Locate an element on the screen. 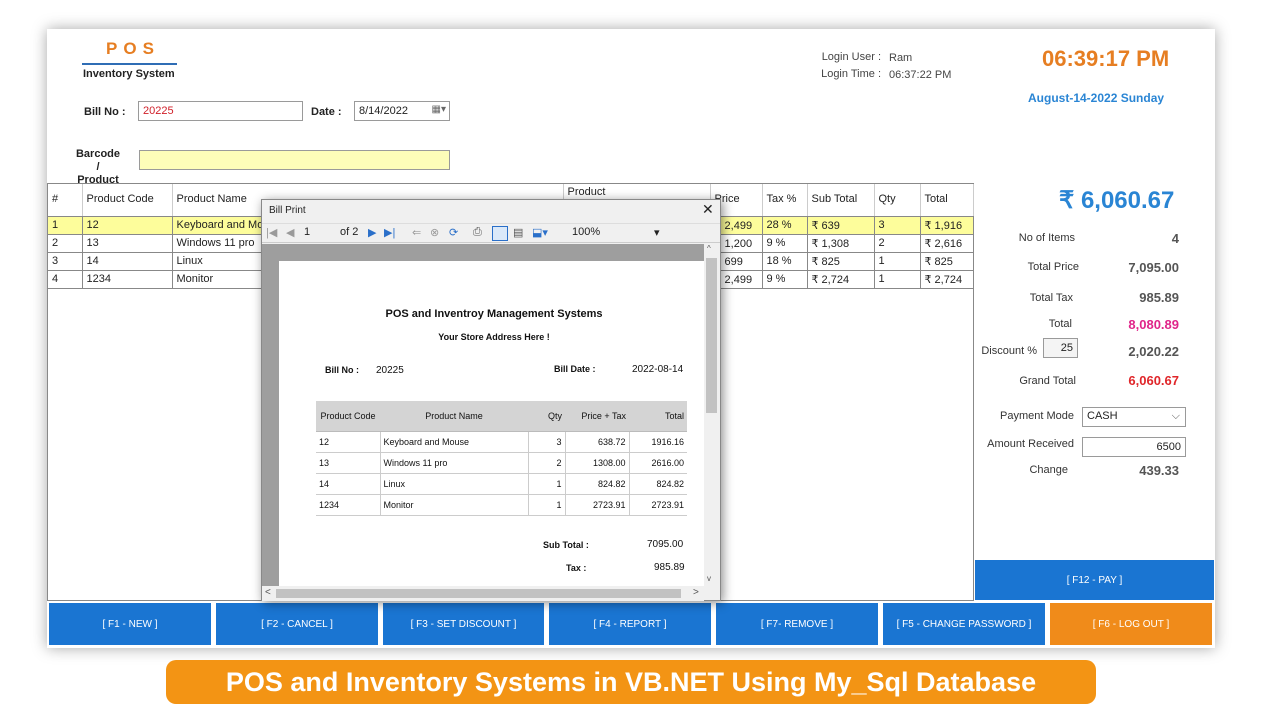 This screenshot has height=720, width=1280. report-cell-name: Keyboard and Mouse is located at coordinates (454, 442).